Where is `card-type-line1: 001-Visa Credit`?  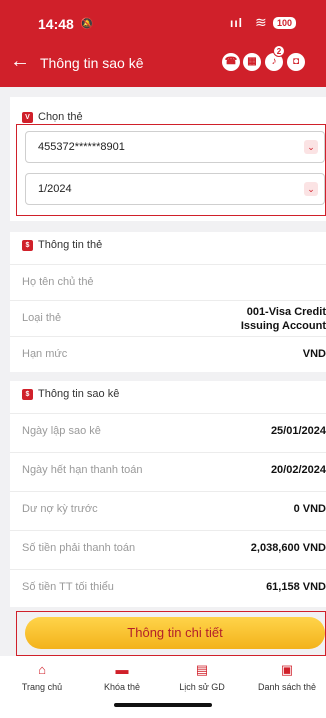 card-type-line1: 001-Visa Credit is located at coordinates (286, 312).